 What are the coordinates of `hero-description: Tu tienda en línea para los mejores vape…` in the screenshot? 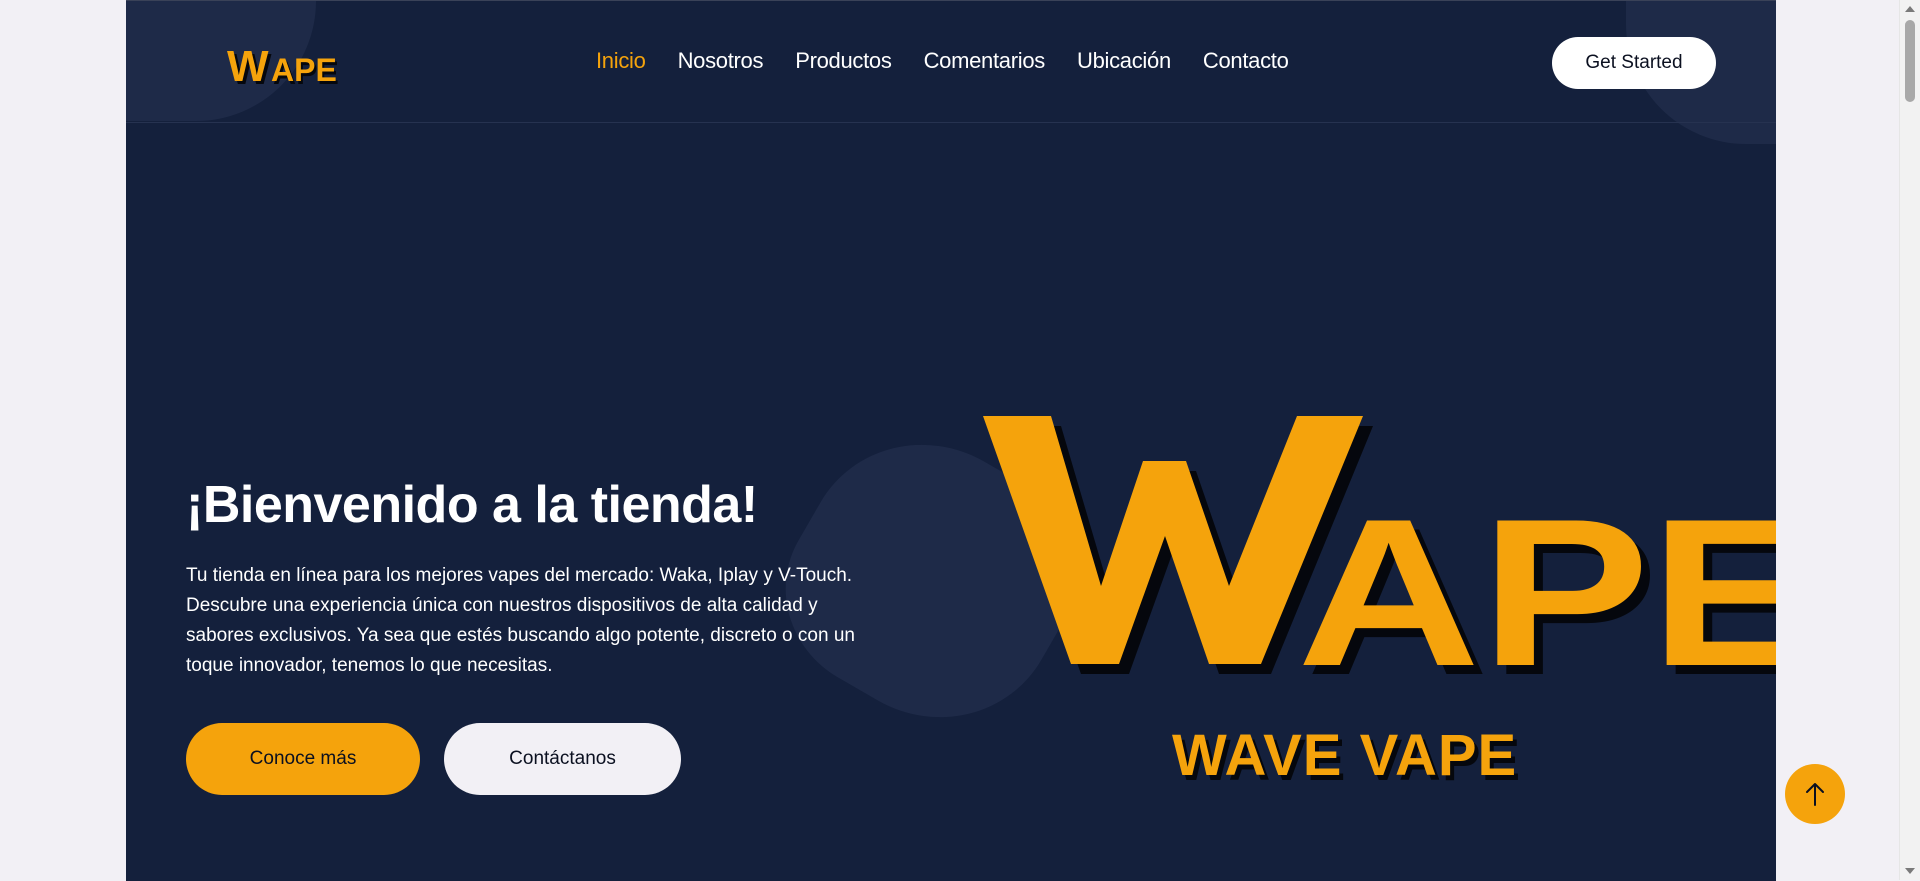 It's located at (546, 621).